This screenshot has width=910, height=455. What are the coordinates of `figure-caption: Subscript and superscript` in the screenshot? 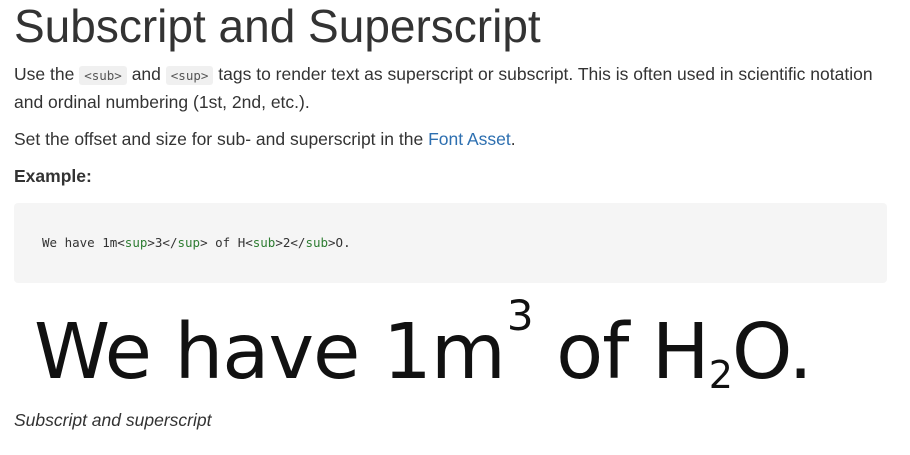 It's located at (113, 420).